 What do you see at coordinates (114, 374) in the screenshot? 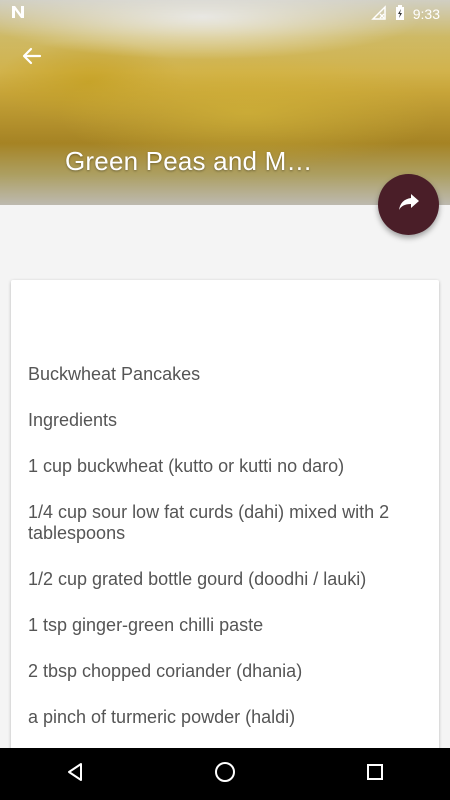
I see `recipe-line: Buckwheat Pancakes` at bounding box center [114, 374].